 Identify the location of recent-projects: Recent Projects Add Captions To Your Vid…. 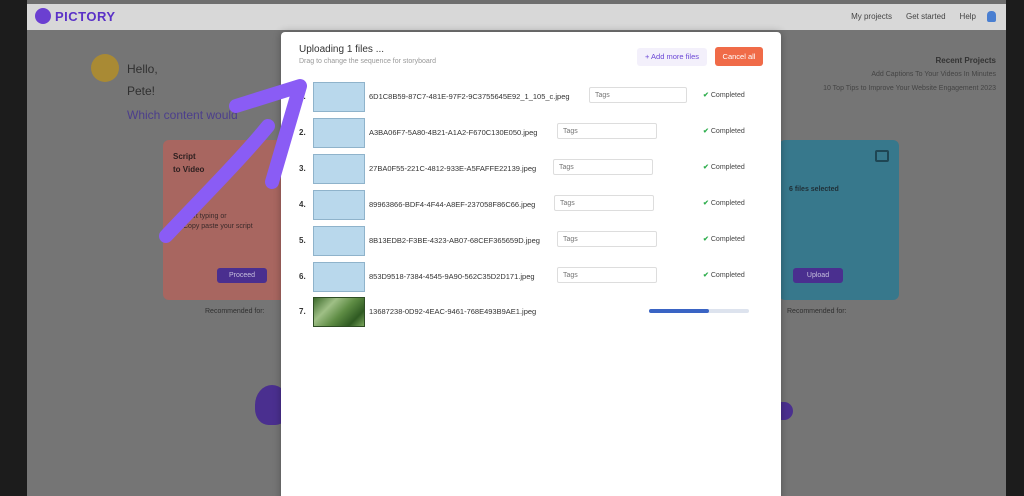
(909, 75).